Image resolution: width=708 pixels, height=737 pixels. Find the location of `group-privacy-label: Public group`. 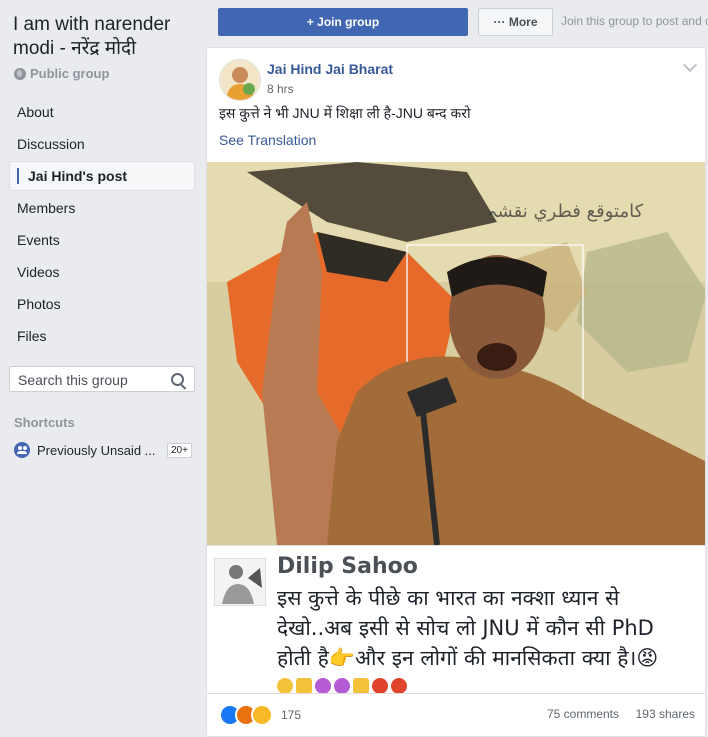

group-privacy-label: Public group is located at coordinates (70, 73).